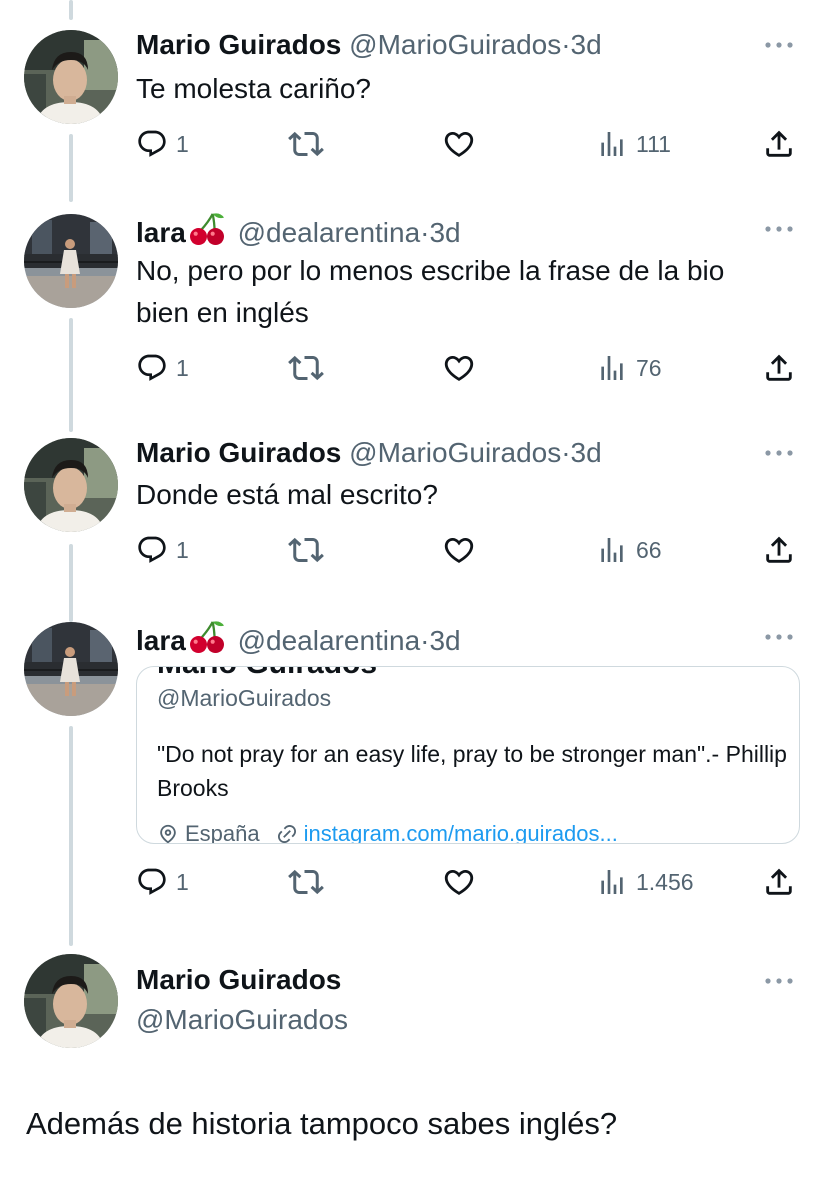 This screenshot has height=1200, width=814. I want to click on views-button: 1.456, so click(645, 882).